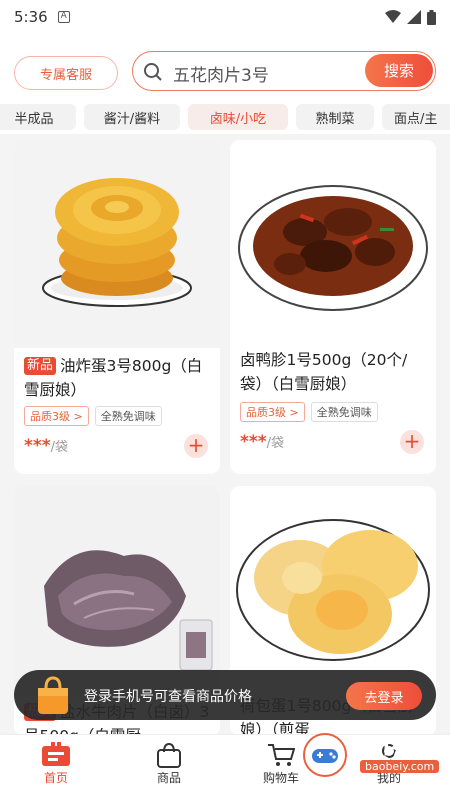  What do you see at coordinates (168, 778) in the screenshot?
I see `tab-label: 商品` at bounding box center [168, 778].